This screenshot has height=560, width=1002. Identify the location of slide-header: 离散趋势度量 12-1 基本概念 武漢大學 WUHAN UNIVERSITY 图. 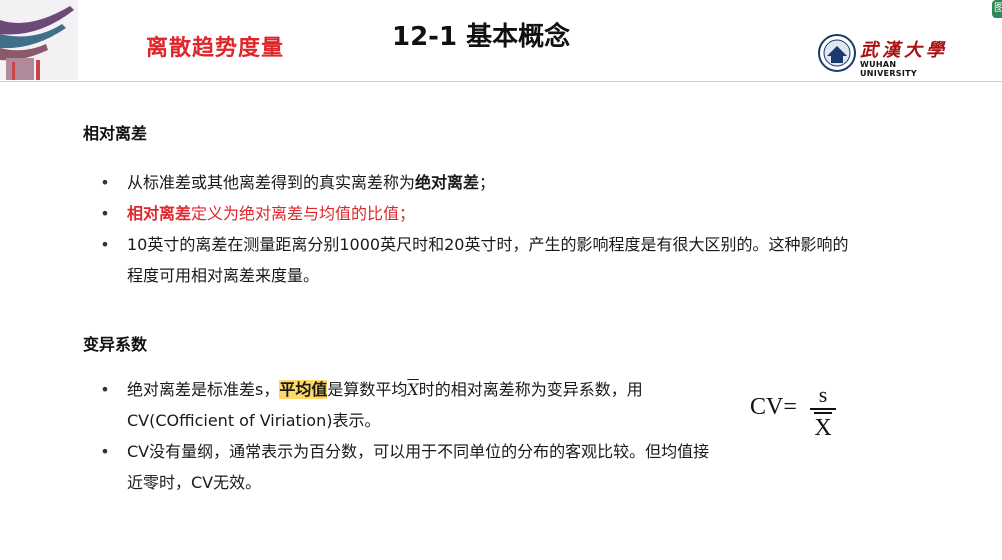
(501, 40).